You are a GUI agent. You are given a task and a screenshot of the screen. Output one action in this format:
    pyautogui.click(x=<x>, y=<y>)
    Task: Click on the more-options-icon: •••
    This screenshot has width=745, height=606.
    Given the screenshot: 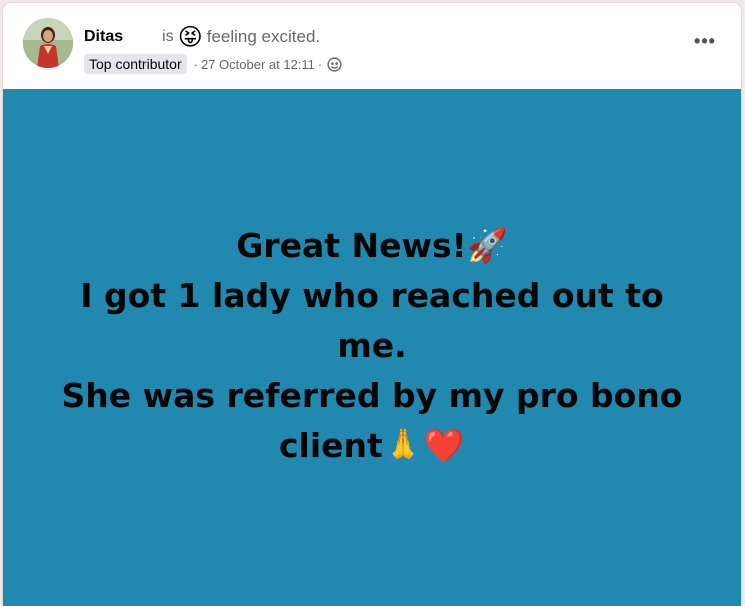 What is the action you would take?
    pyautogui.click(x=705, y=41)
    